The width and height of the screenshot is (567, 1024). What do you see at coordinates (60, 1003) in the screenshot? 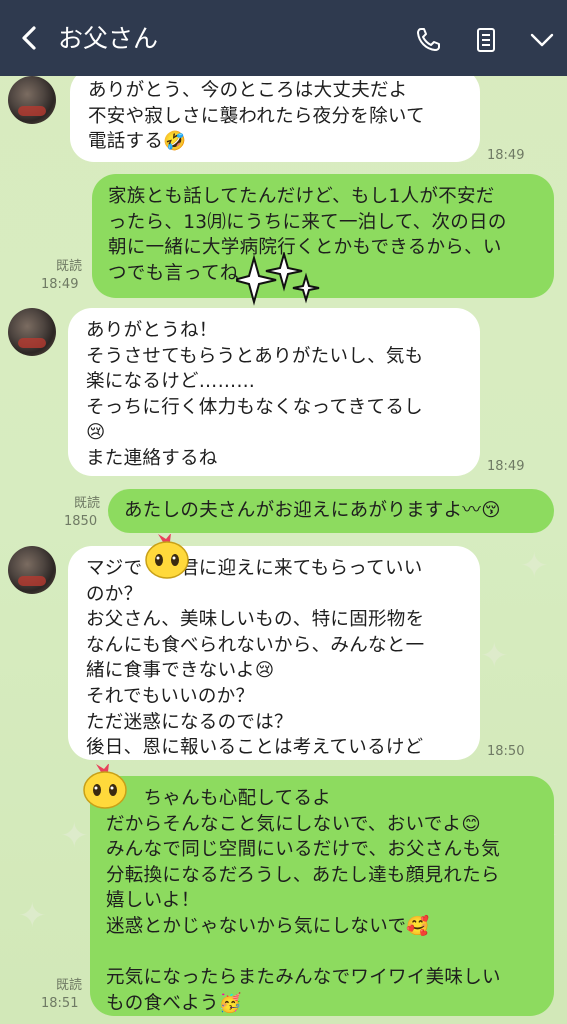
I see `message-time: 18:51` at bounding box center [60, 1003].